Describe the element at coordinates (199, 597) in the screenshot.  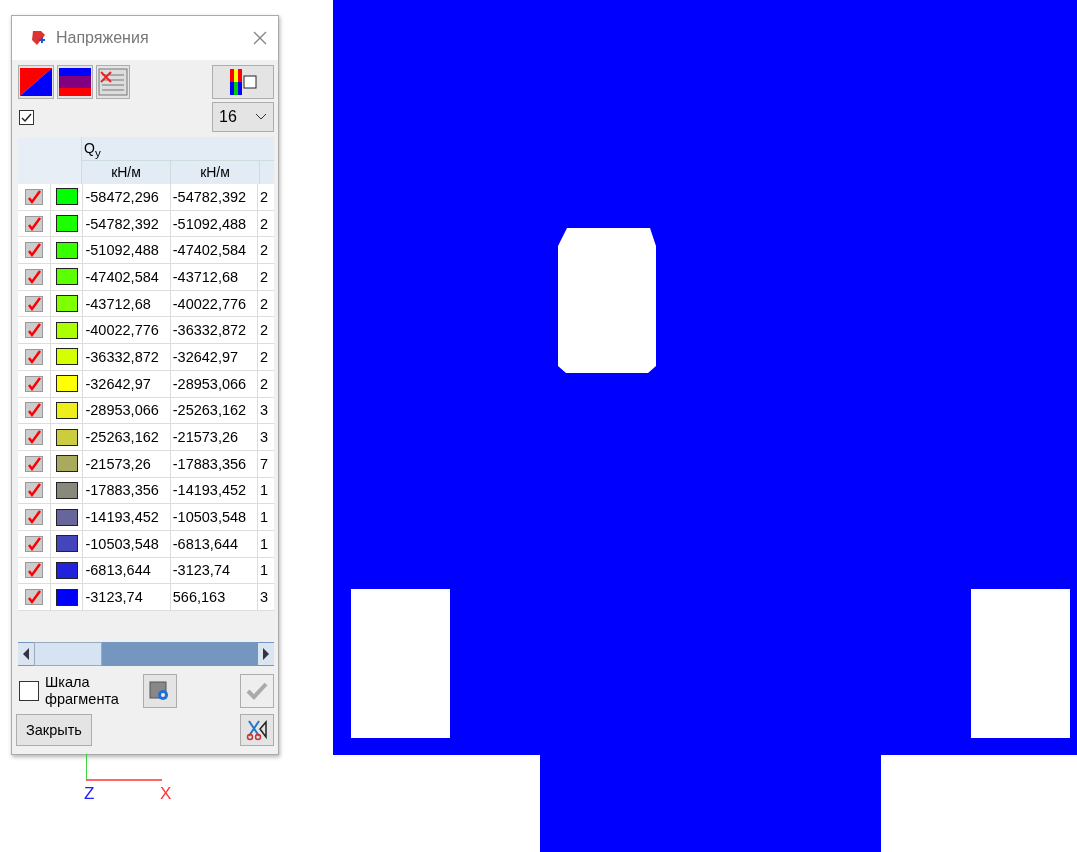
I see `table-cell: 566,163` at that location.